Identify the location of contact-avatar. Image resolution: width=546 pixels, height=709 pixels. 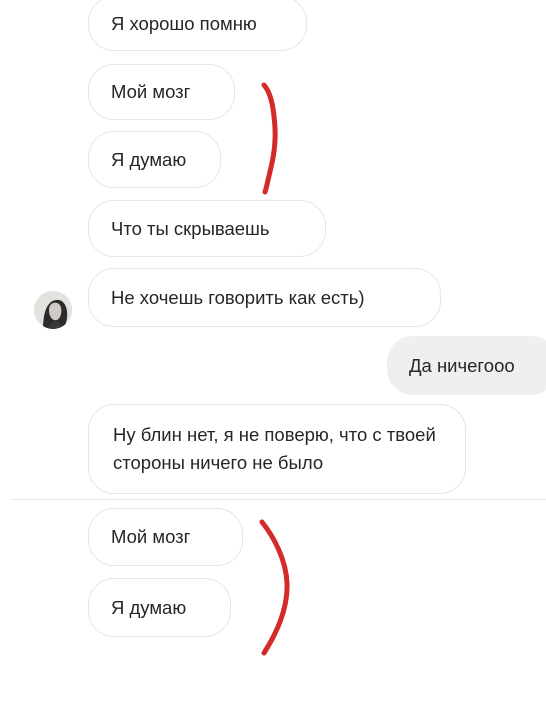
(53, 310).